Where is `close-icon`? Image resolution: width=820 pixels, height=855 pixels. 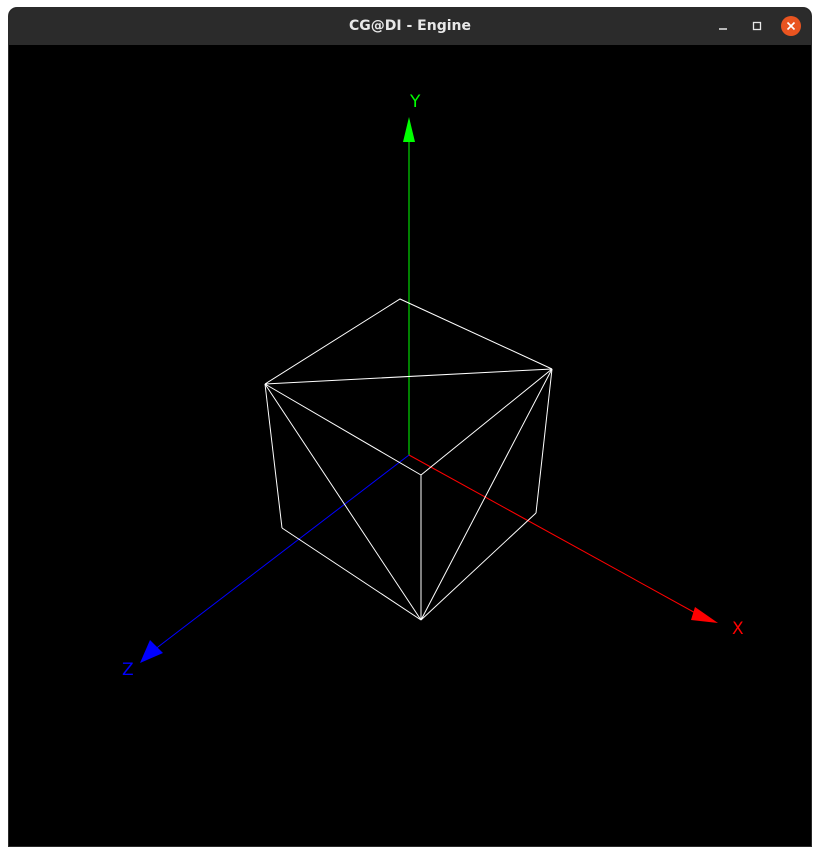
close-icon is located at coordinates (791, 26).